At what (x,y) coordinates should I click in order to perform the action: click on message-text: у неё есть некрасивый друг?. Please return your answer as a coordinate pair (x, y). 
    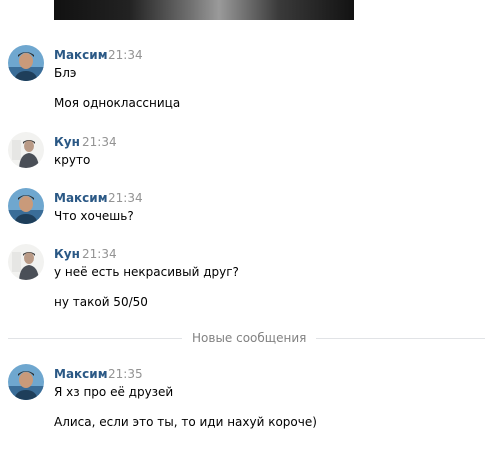
    Looking at the image, I should click on (146, 272).